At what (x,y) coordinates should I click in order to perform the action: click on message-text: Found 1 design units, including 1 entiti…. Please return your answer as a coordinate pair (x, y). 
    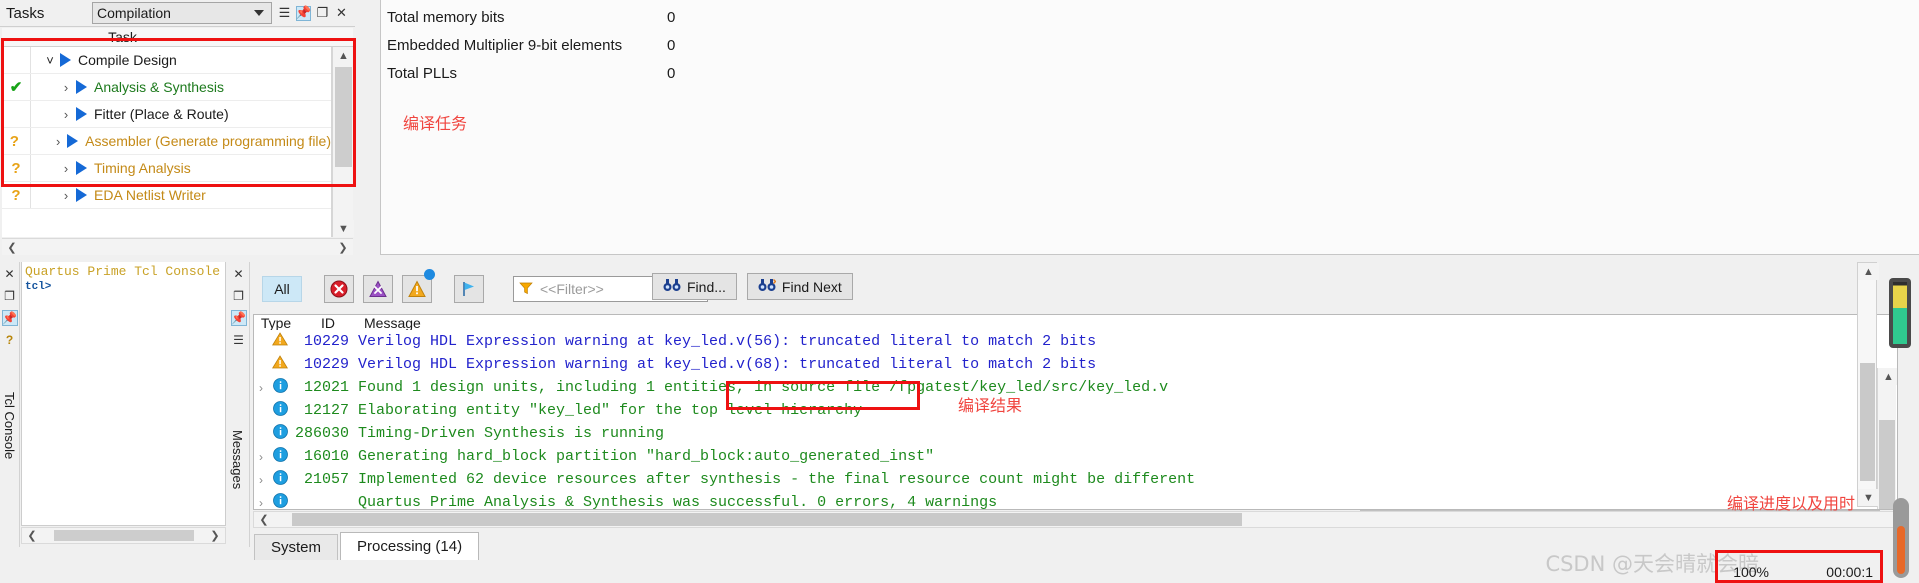
    Looking at the image, I should click on (763, 387).